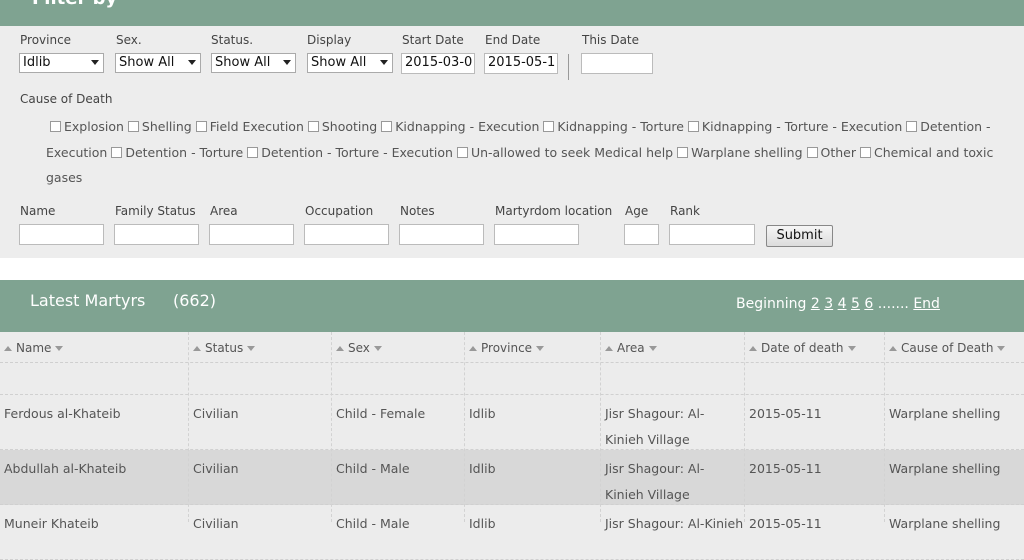 This screenshot has height=560, width=1024. I want to click on cause-option: Shooting, so click(342, 126).